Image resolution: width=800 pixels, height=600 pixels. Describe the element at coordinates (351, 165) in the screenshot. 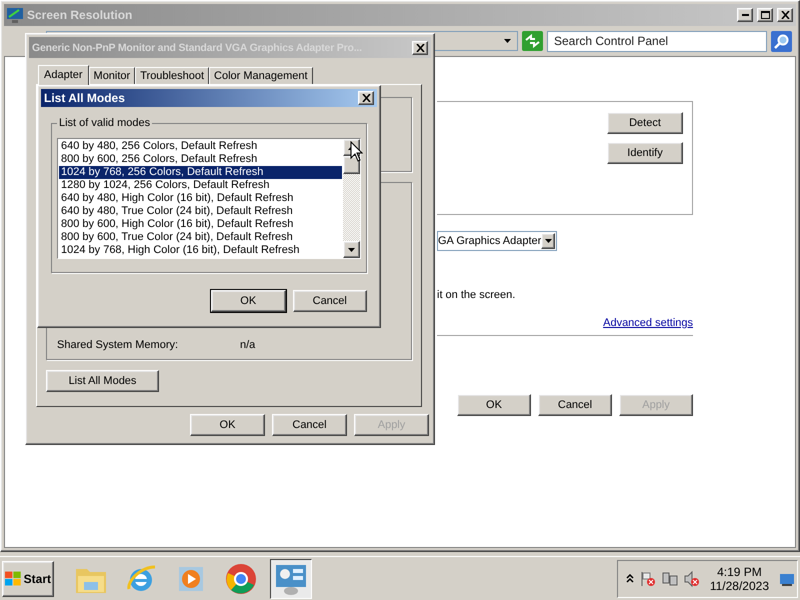

I see `scroll-thumb` at that location.